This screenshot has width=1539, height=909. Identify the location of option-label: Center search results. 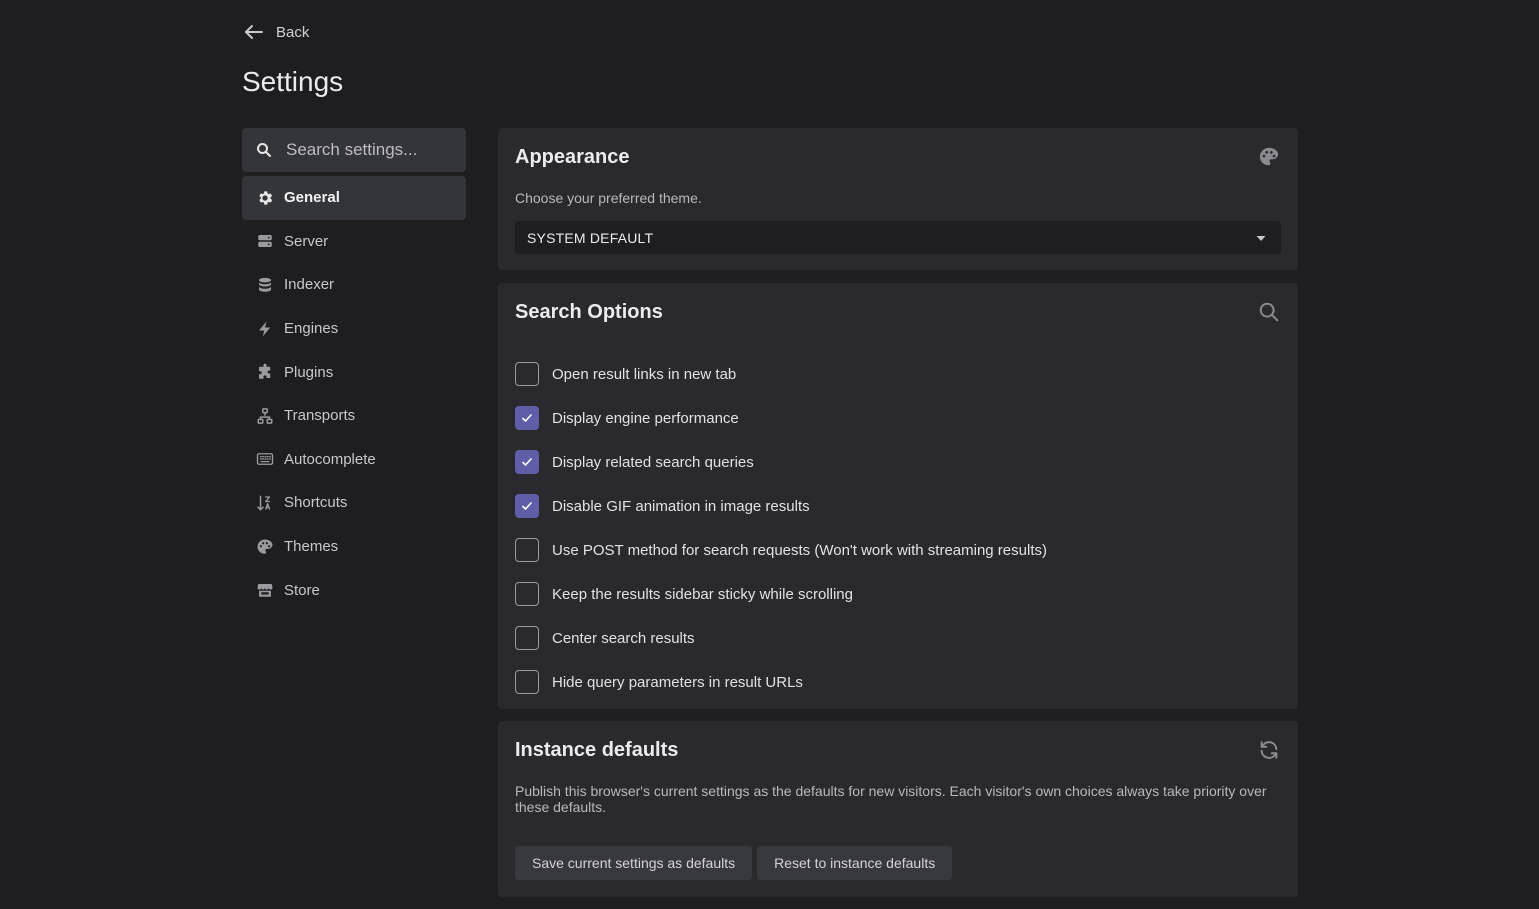
(623, 638).